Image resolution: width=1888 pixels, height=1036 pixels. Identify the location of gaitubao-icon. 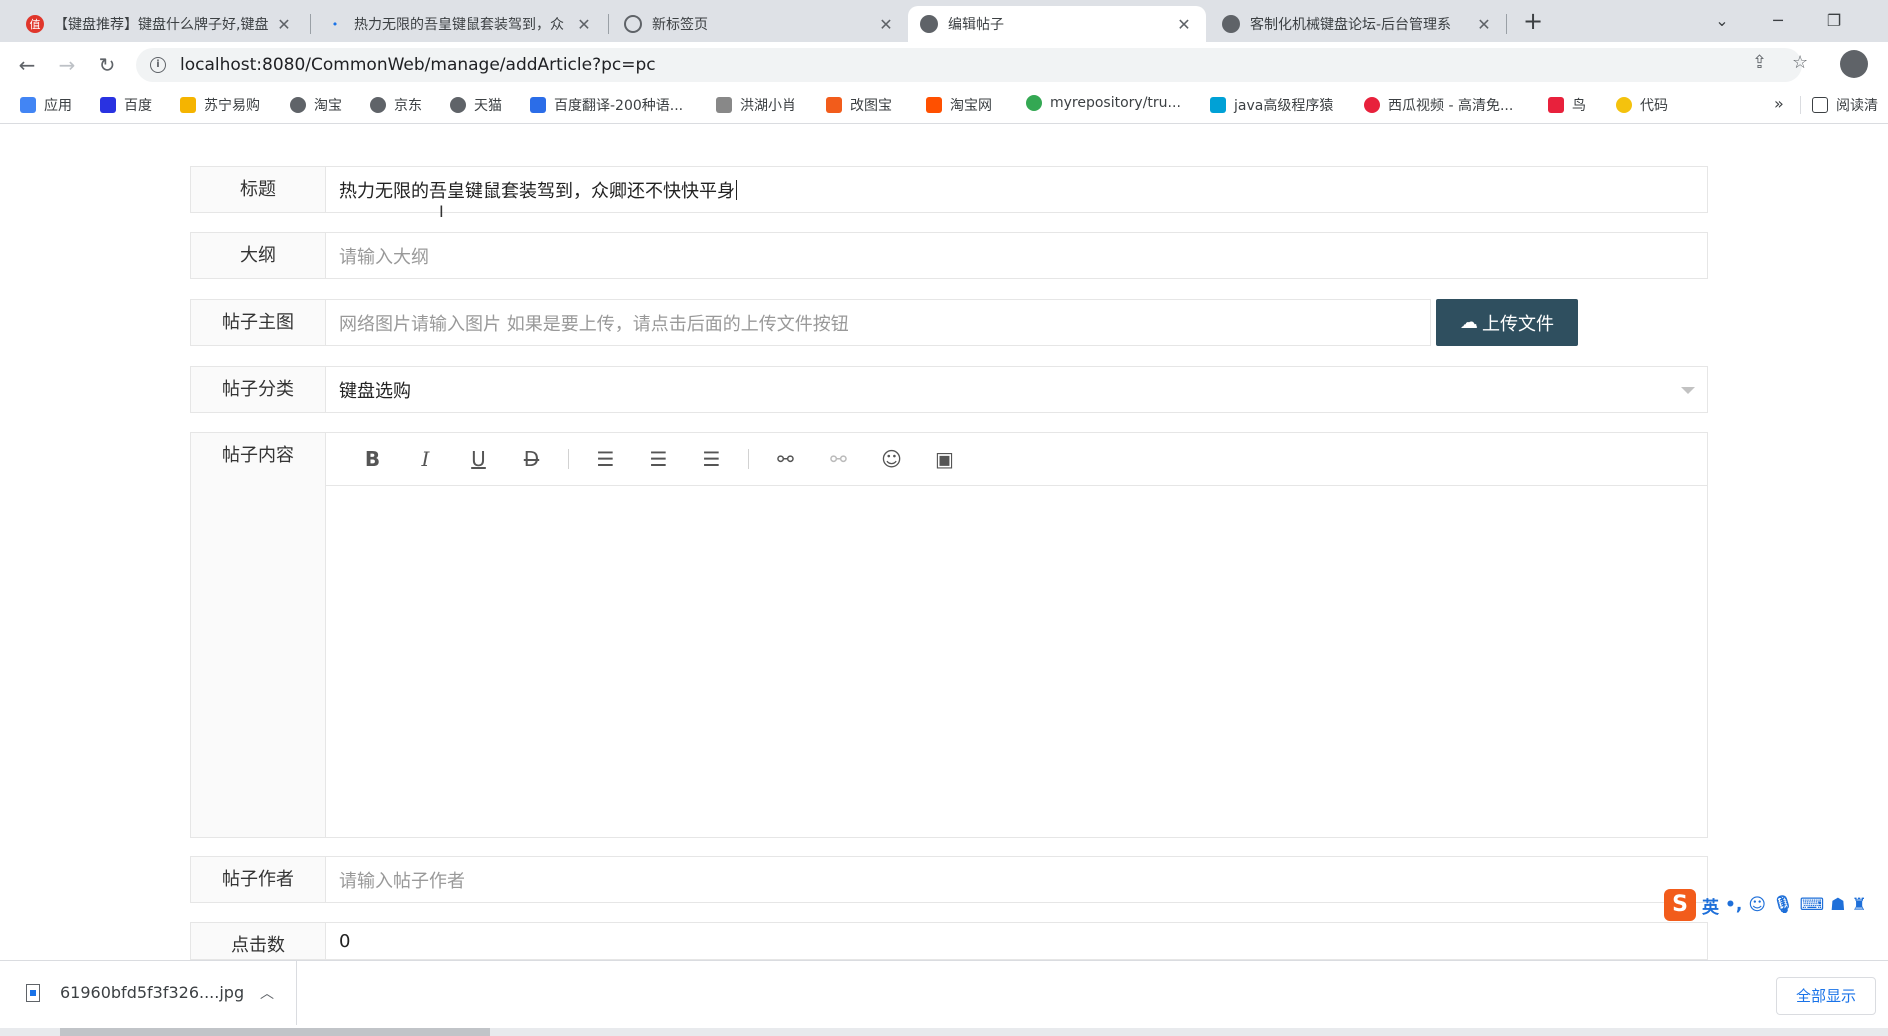
(834, 105).